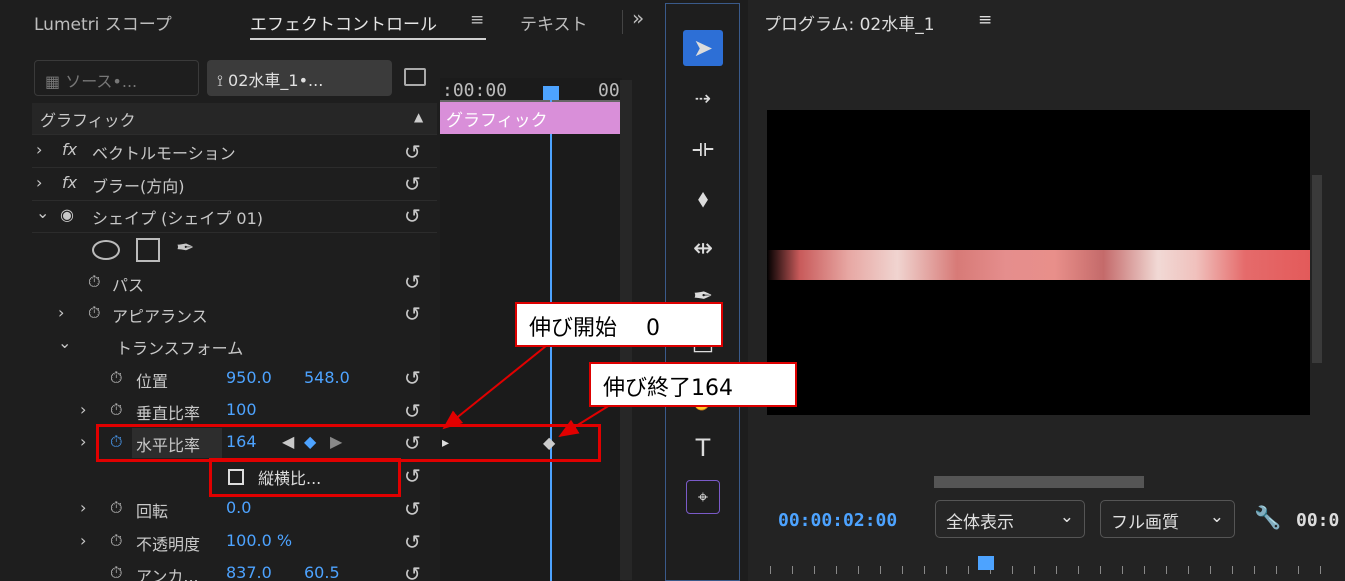  What do you see at coordinates (494, 387) in the screenshot?
I see `arrow-to-start-keyframe` at bounding box center [494, 387].